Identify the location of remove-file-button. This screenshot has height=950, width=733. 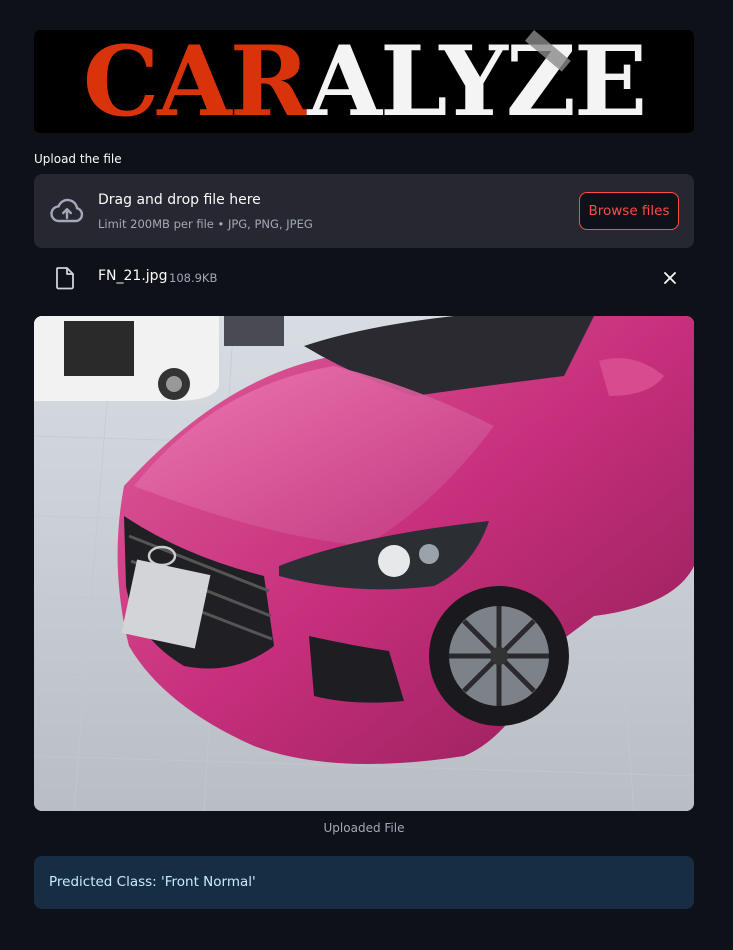
(670, 278).